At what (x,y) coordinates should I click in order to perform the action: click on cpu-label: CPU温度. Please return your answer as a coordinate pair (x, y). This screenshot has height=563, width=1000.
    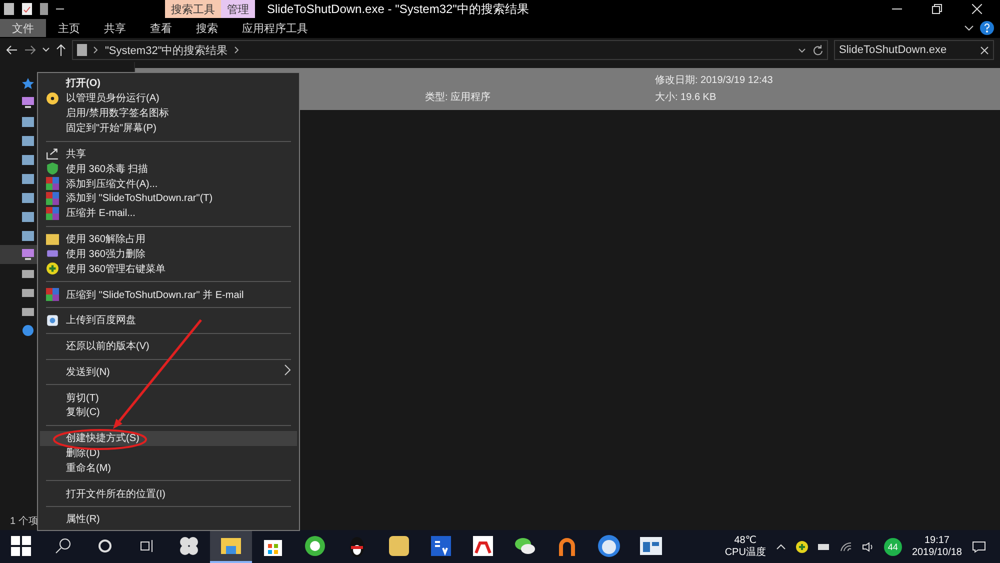
    Looking at the image, I should click on (745, 552).